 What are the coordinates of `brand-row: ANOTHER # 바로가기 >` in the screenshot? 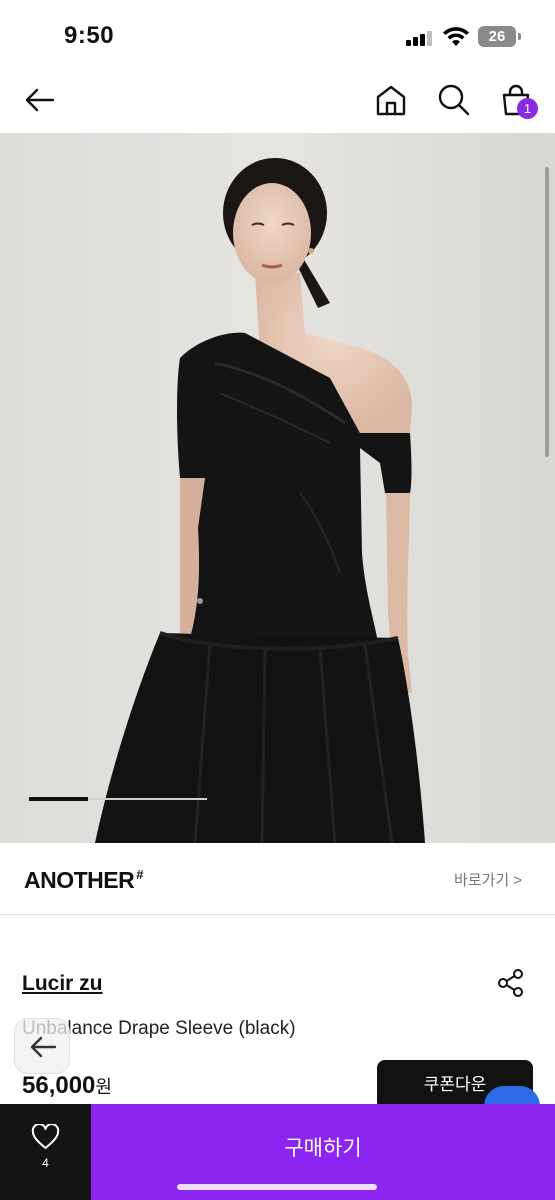 It's located at (277, 879).